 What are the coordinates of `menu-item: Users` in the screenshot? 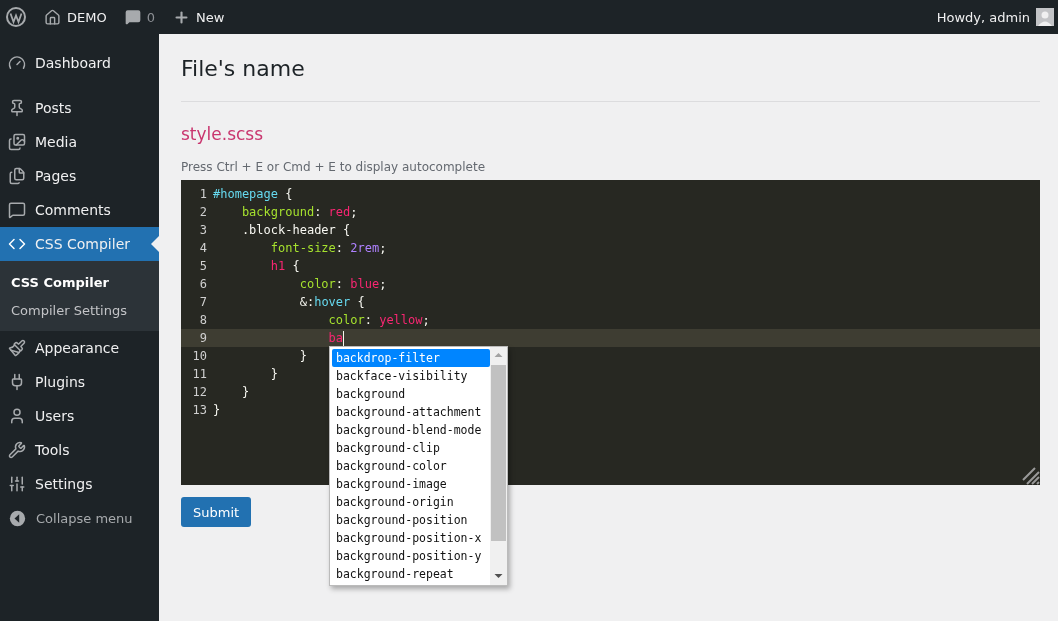 It's located at (79, 416).